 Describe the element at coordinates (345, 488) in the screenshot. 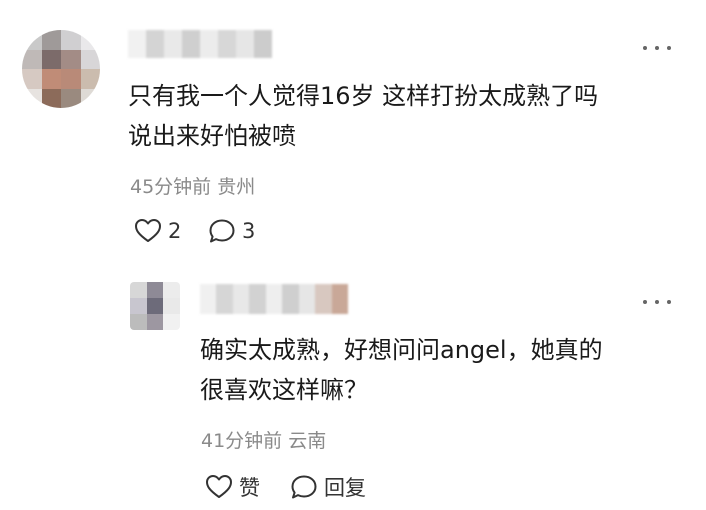

I see `reply-label: 回复` at that location.